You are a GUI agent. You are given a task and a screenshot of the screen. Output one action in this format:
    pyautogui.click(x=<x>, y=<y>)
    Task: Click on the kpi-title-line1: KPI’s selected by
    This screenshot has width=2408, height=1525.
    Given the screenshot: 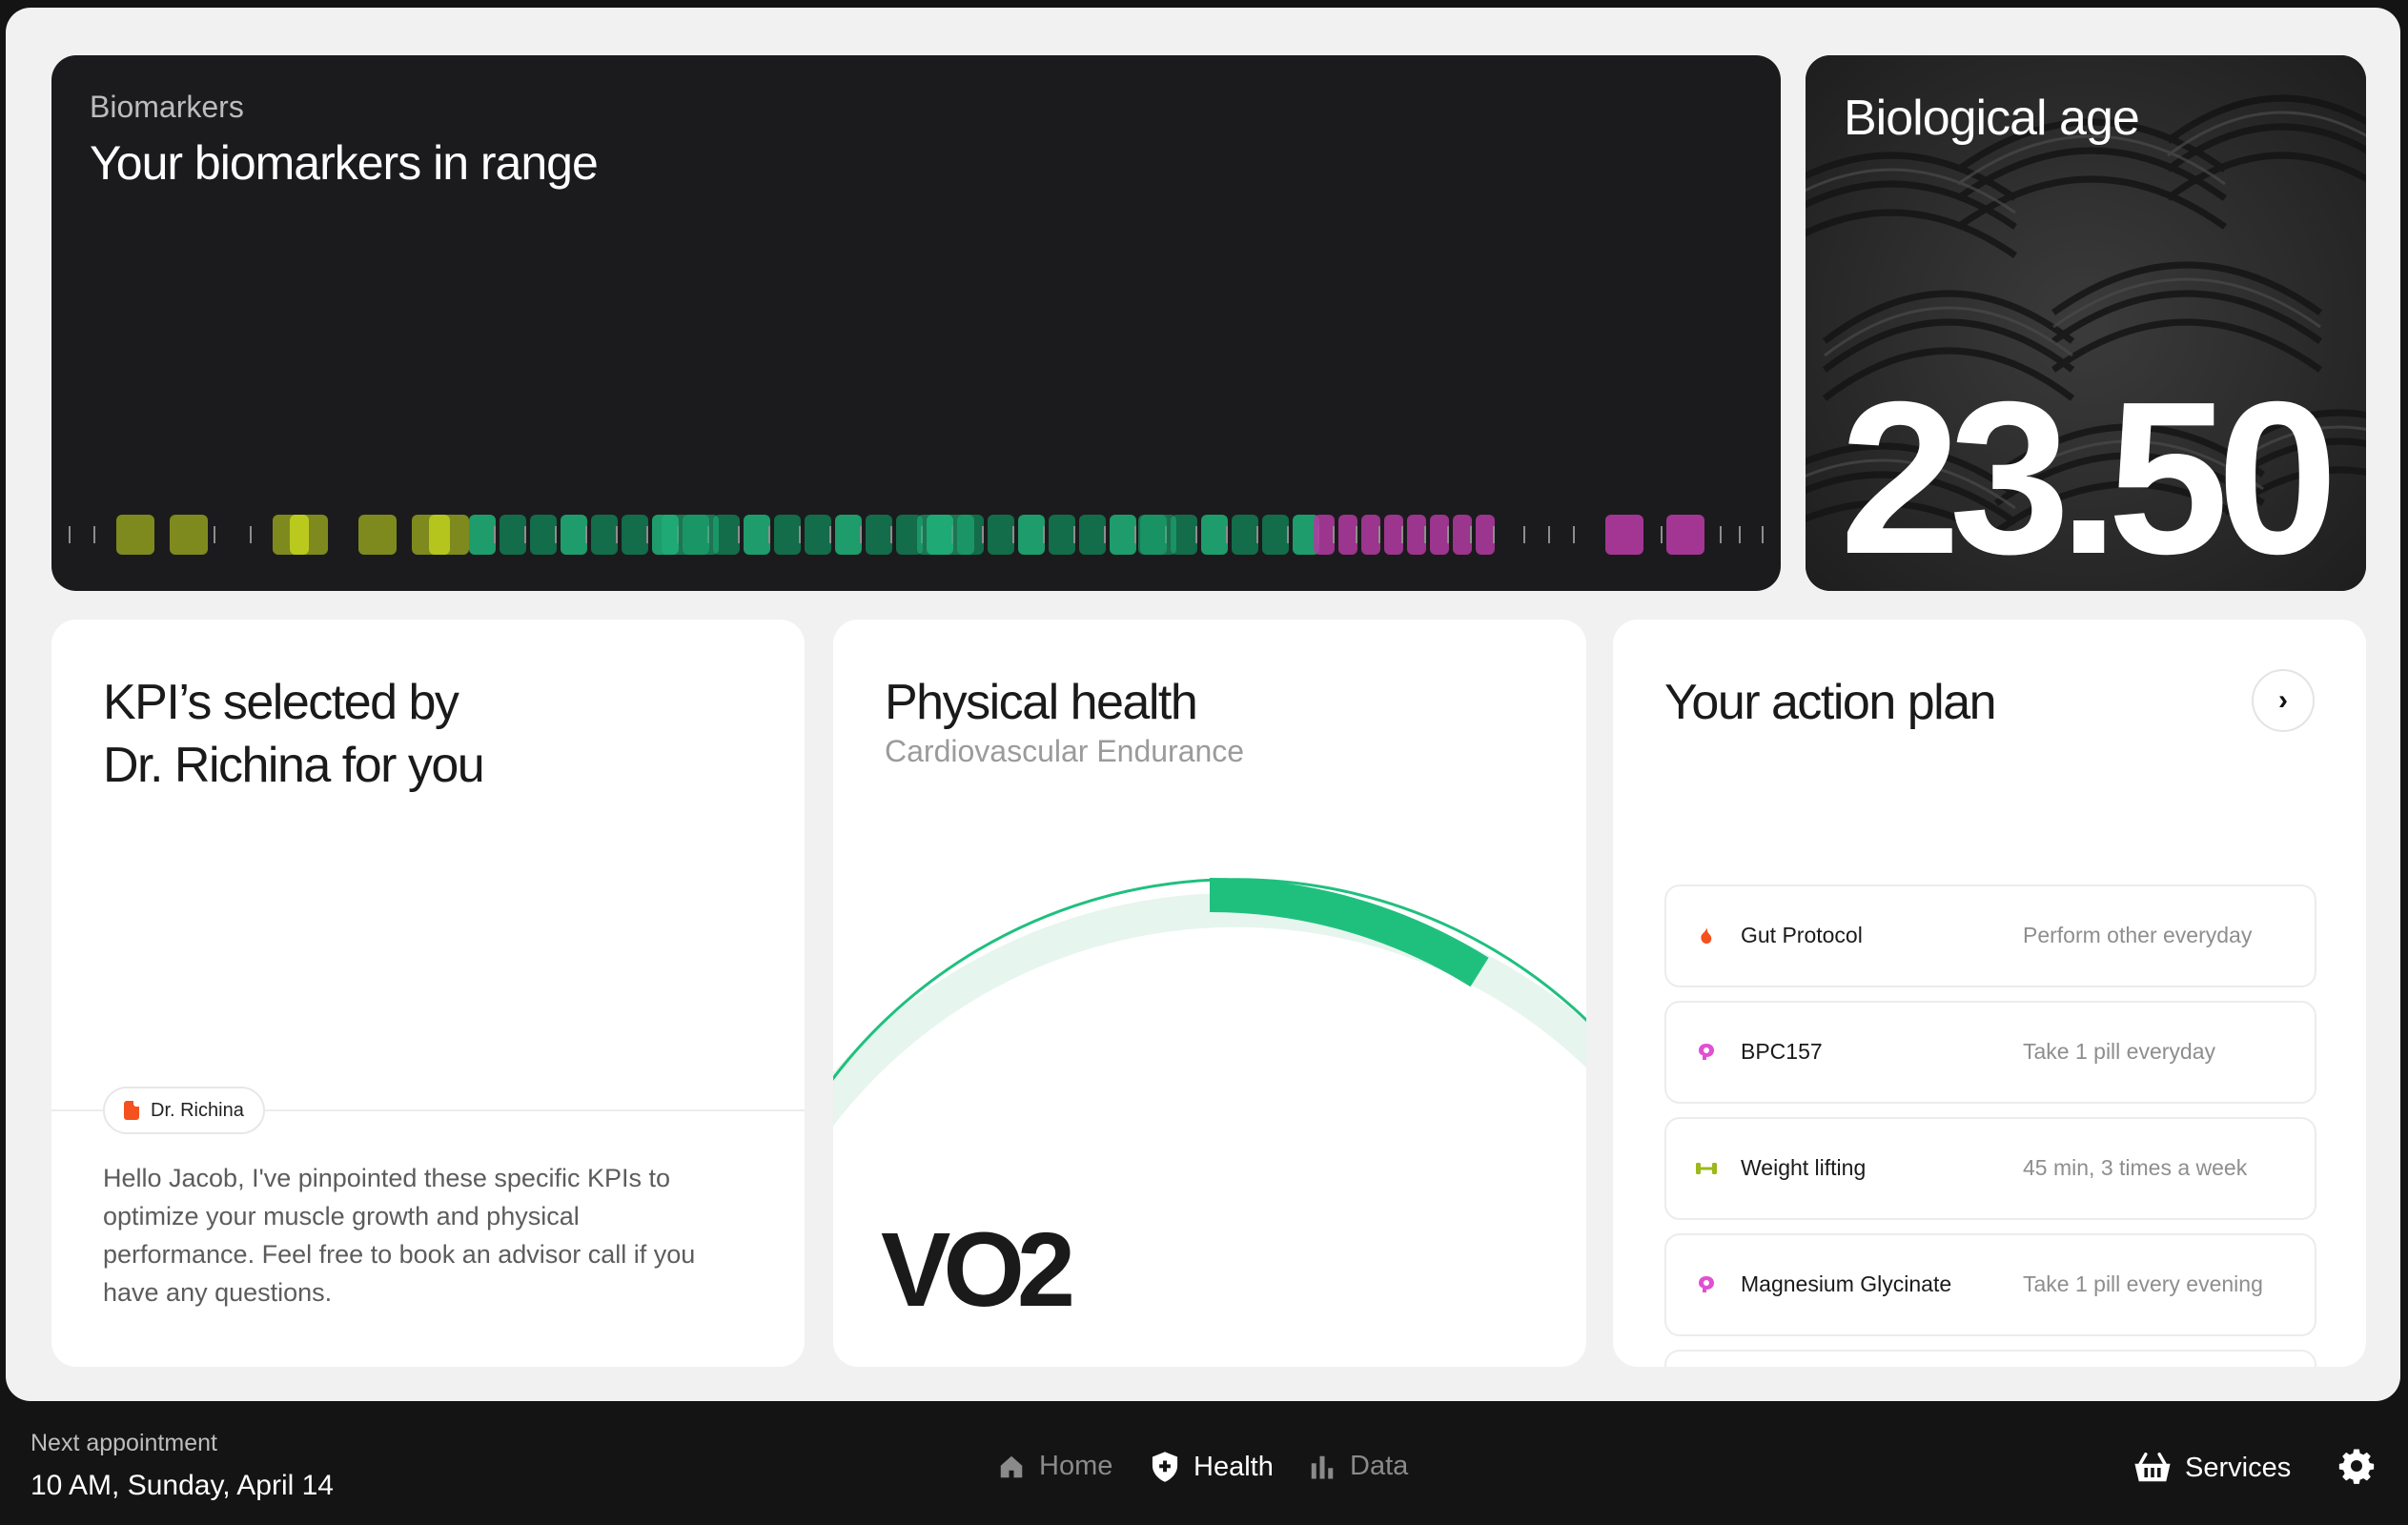 What is the action you would take?
    pyautogui.click(x=281, y=702)
    